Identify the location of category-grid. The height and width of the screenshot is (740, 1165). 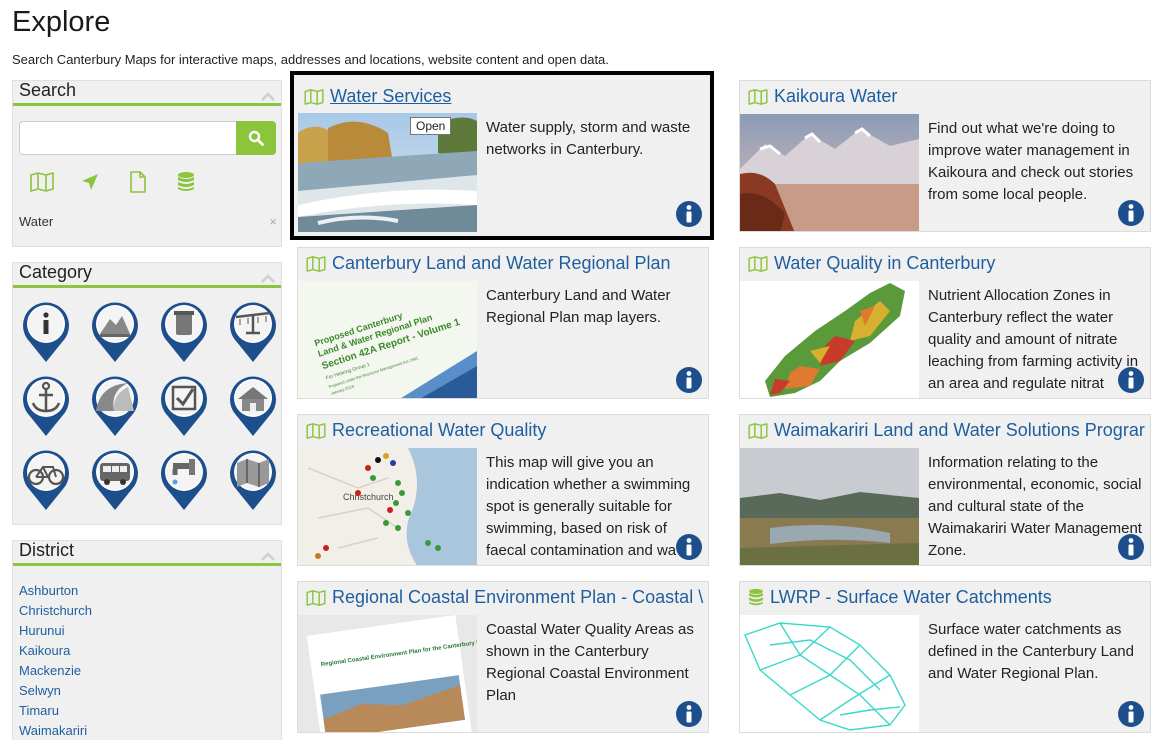
(152, 406).